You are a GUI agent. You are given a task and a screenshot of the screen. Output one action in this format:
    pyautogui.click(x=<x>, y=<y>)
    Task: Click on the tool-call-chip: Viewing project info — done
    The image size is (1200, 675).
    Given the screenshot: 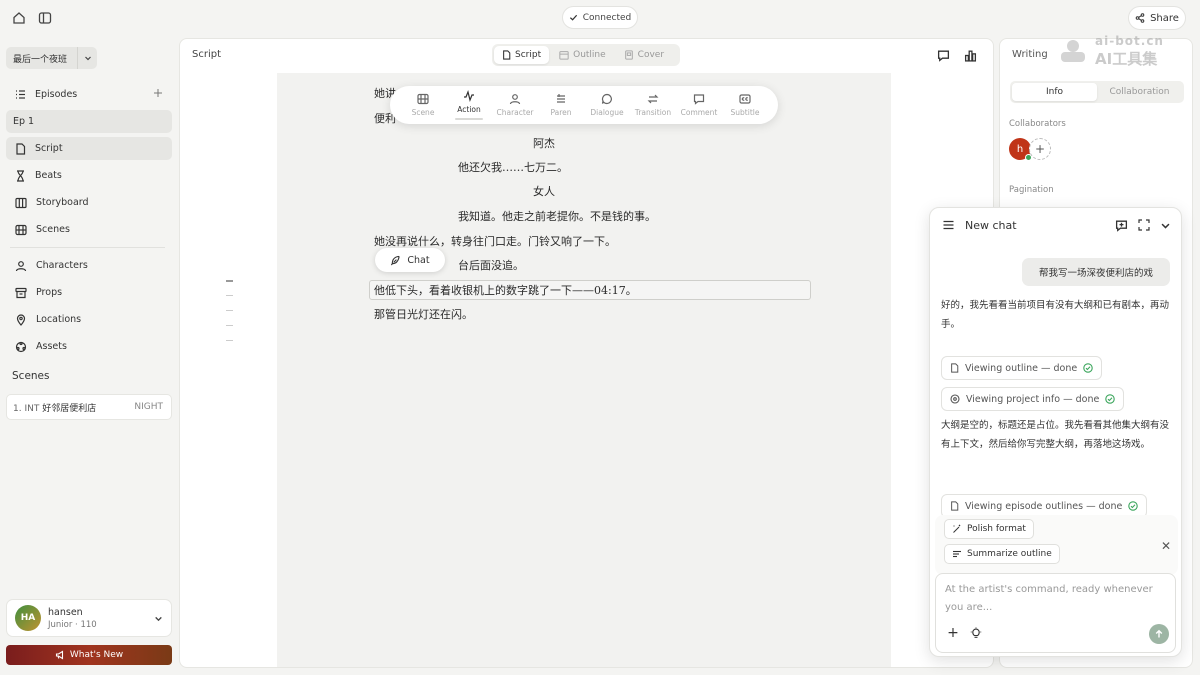 What is the action you would take?
    pyautogui.click(x=1033, y=399)
    